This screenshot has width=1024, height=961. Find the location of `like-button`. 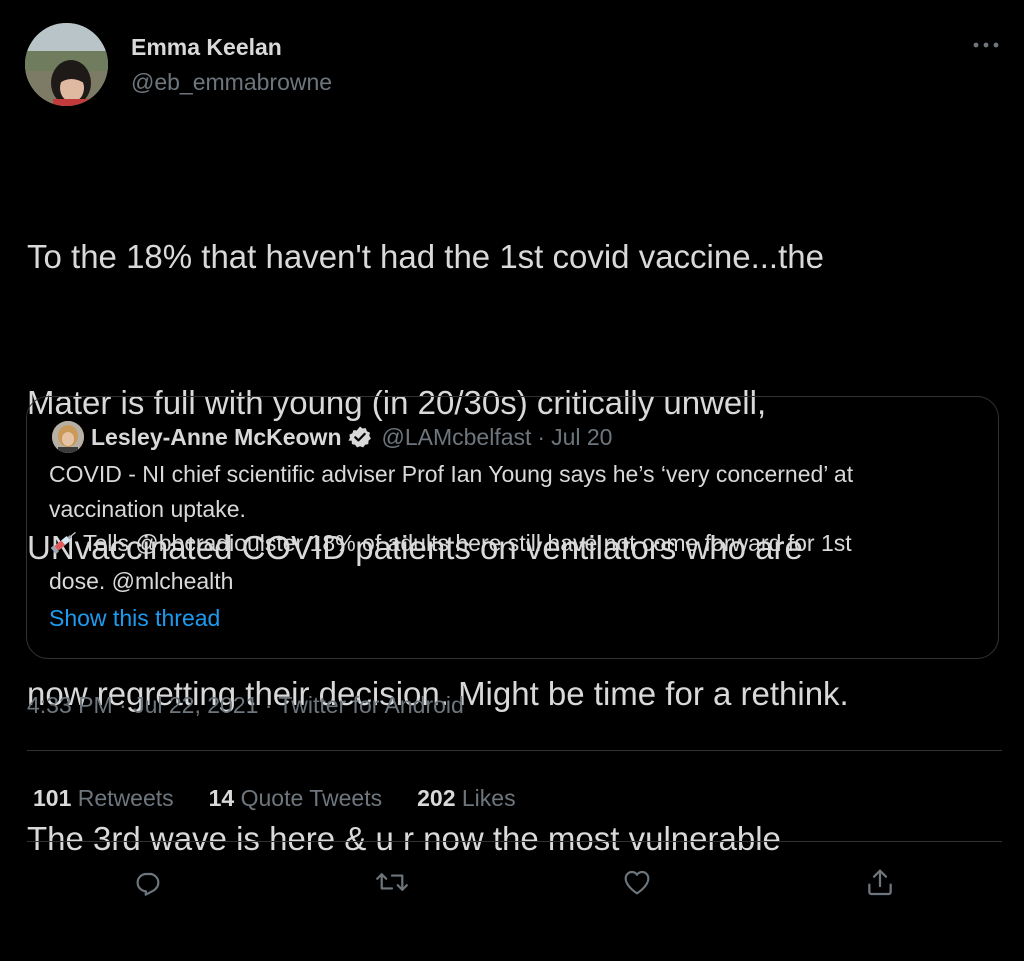

like-button is located at coordinates (637, 882).